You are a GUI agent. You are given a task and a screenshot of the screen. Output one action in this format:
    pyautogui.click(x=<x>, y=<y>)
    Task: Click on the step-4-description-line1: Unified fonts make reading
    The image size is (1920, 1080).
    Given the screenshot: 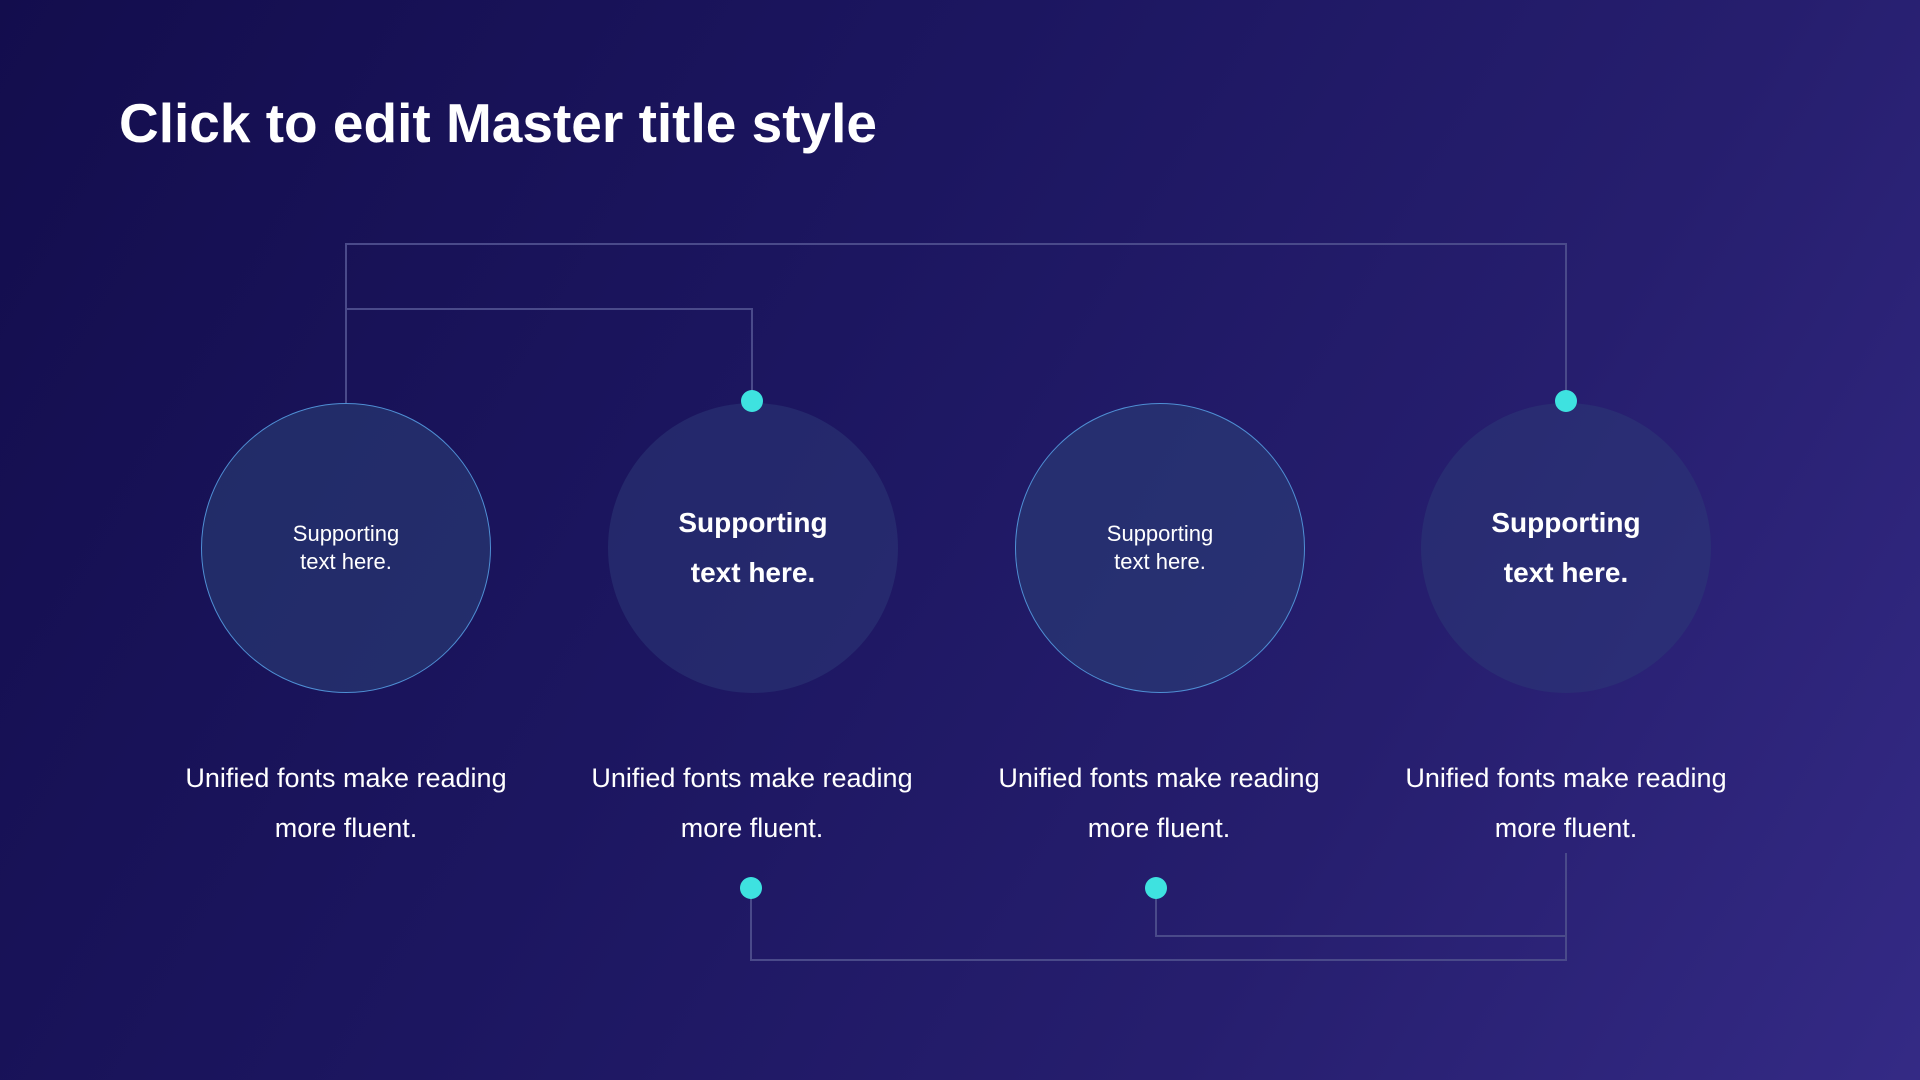 What is the action you would take?
    pyautogui.click(x=1566, y=778)
    